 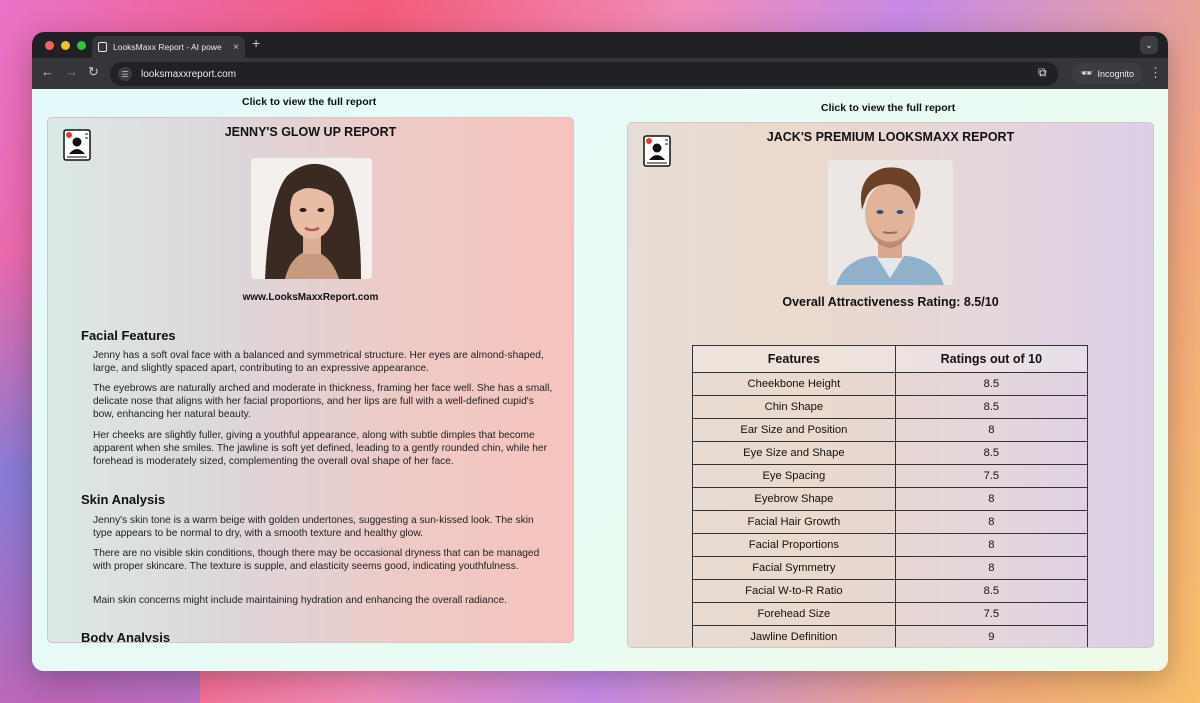 I want to click on table-row: Facial W-to-R Ratio 8.5, so click(x=890, y=591).